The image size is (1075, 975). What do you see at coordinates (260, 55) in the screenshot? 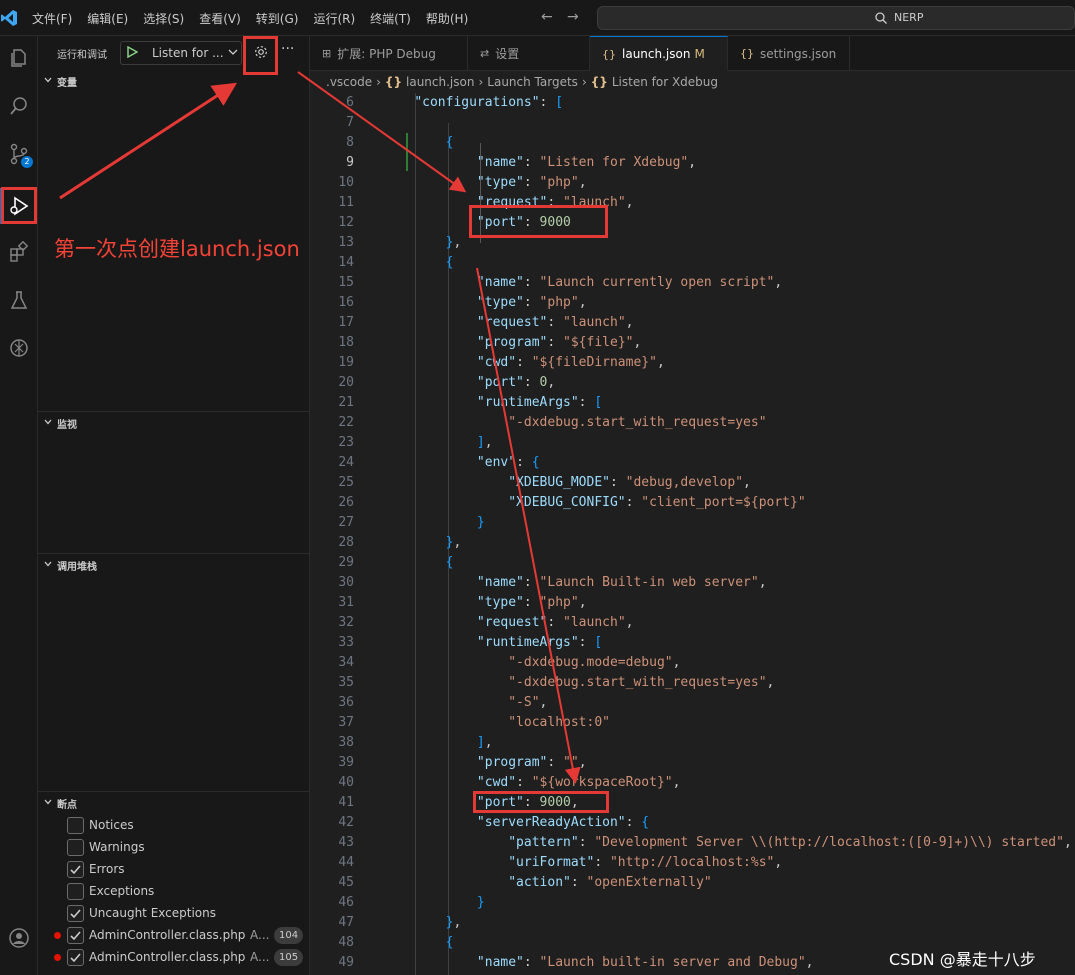
I see `annotation-box-gear` at bounding box center [260, 55].